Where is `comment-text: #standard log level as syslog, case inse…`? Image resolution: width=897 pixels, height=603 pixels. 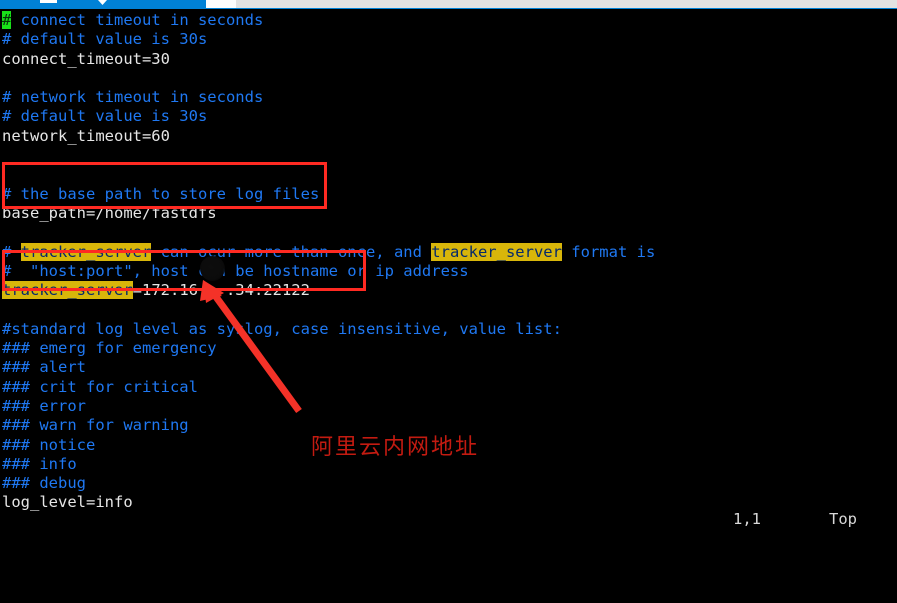
comment-text: #standard log level as syslog, case inse… is located at coordinates (282, 328).